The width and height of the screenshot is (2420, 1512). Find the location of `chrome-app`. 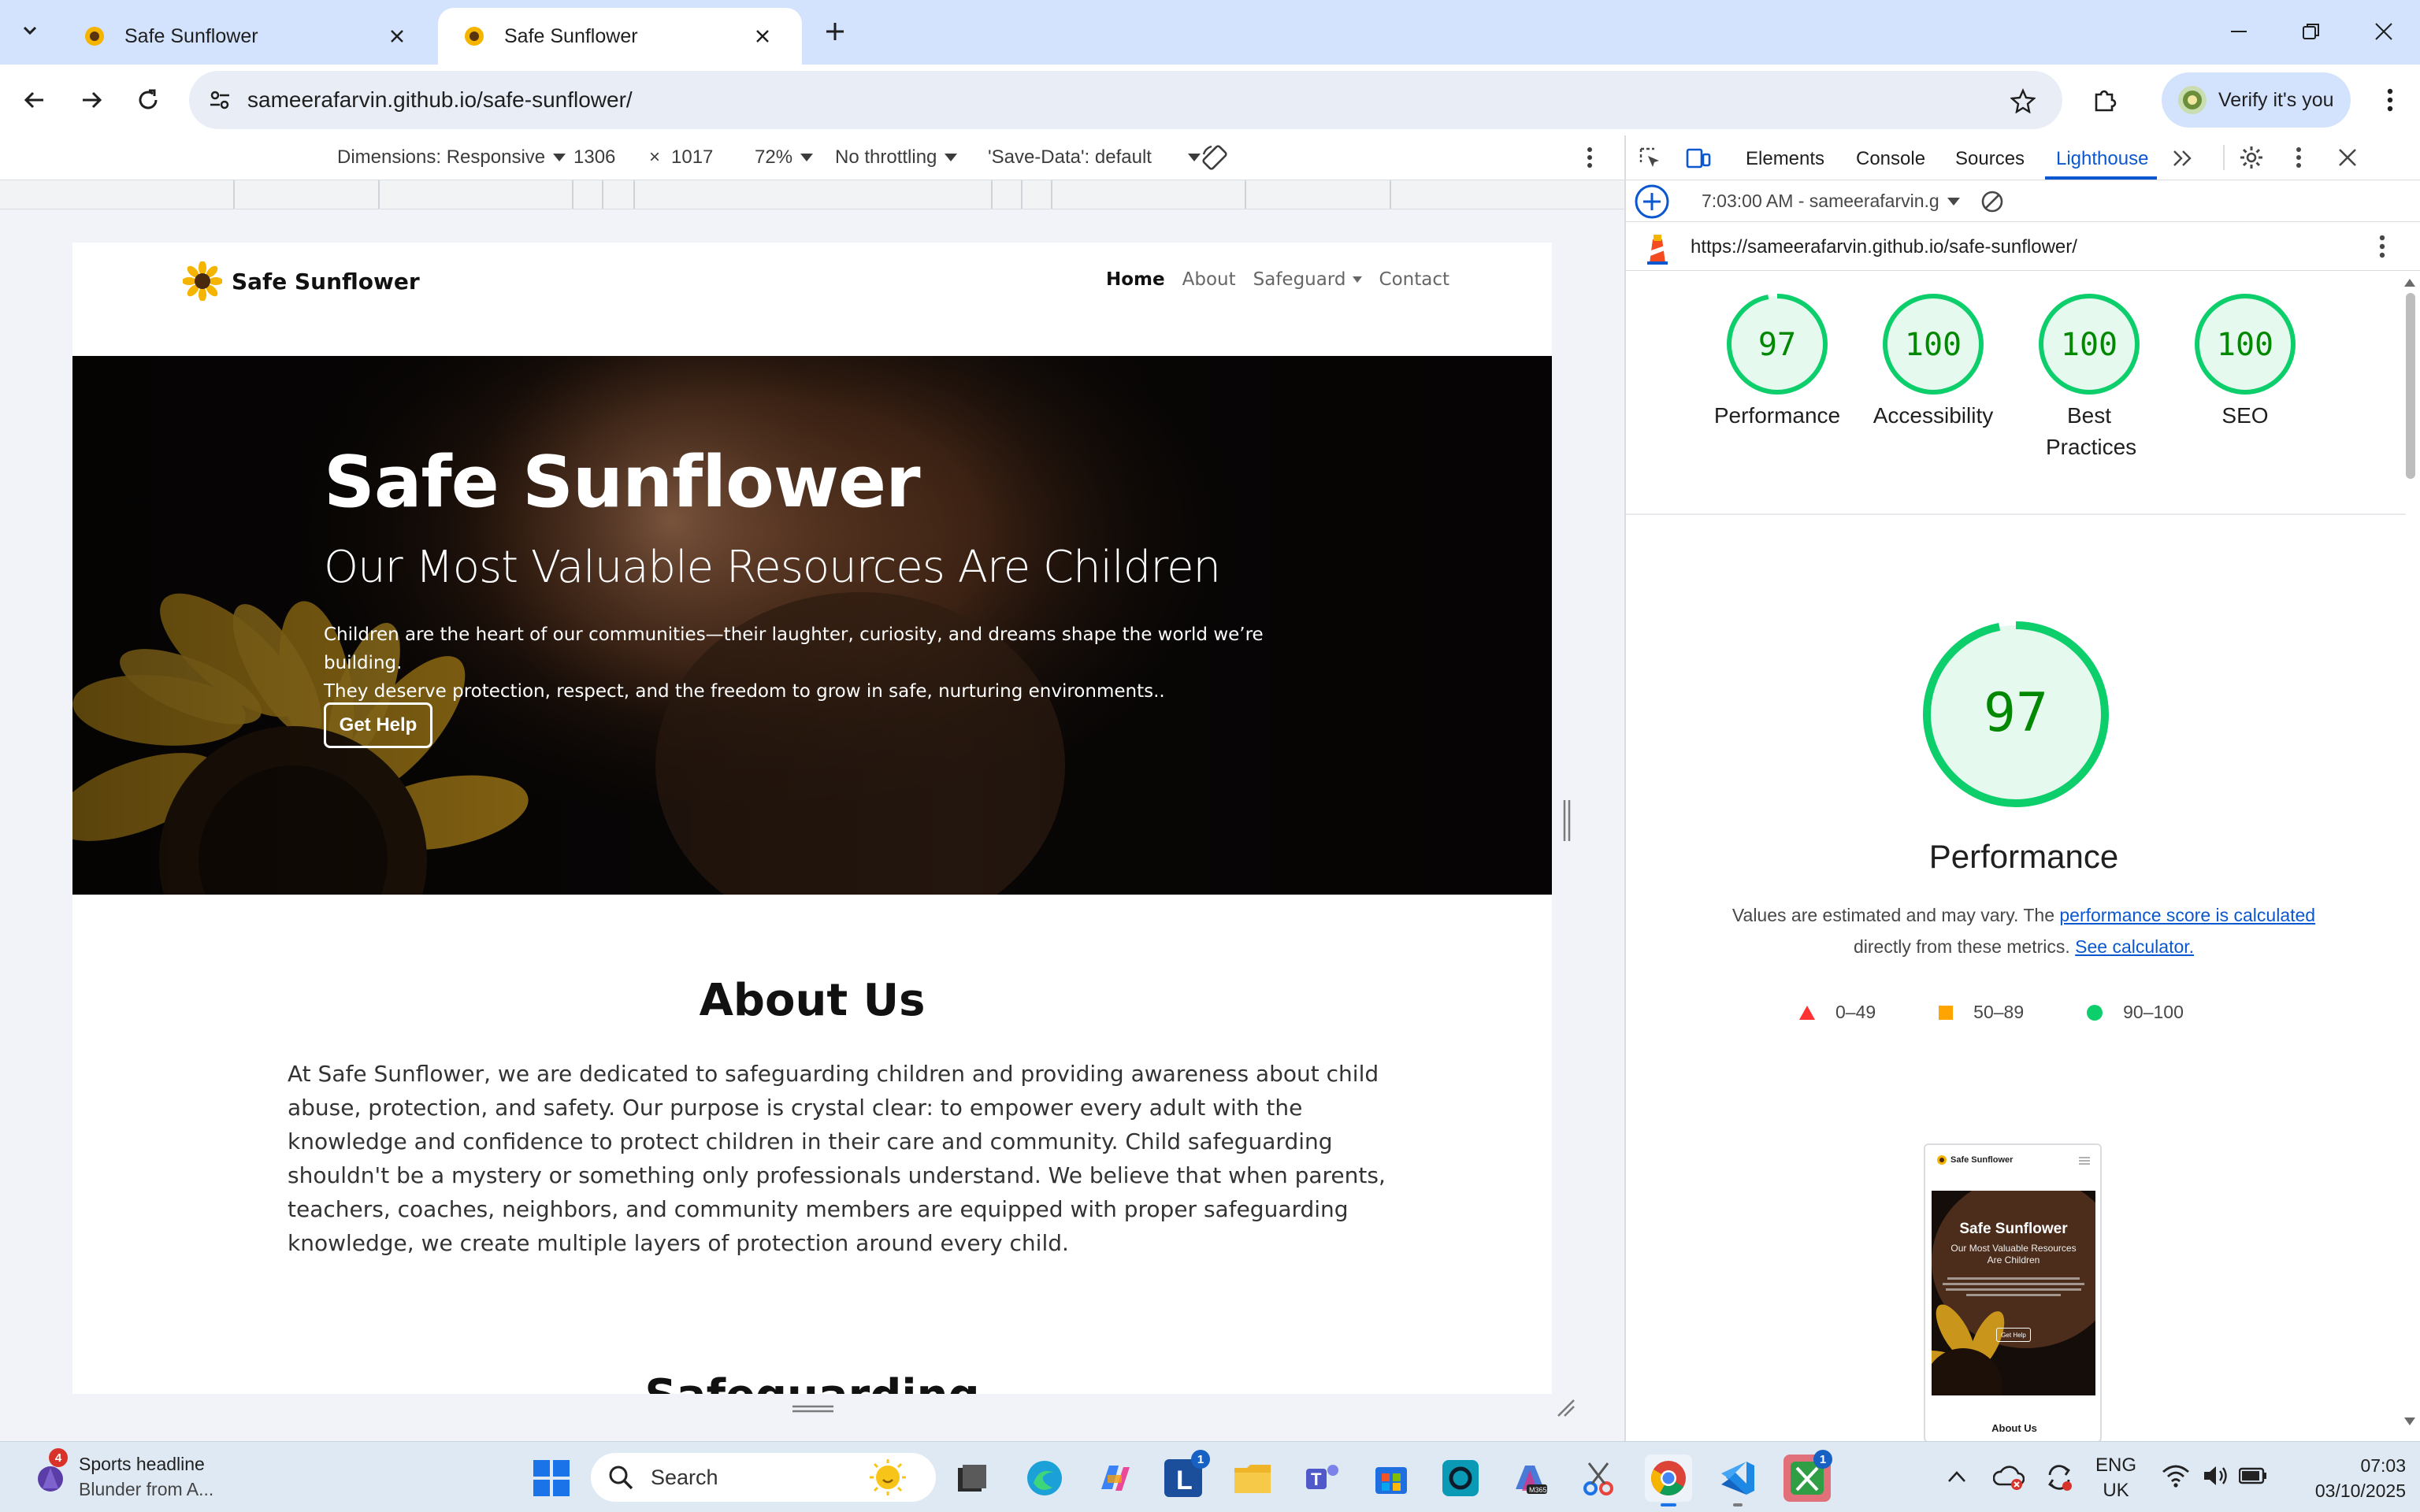

chrome-app is located at coordinates (1668, 1480).